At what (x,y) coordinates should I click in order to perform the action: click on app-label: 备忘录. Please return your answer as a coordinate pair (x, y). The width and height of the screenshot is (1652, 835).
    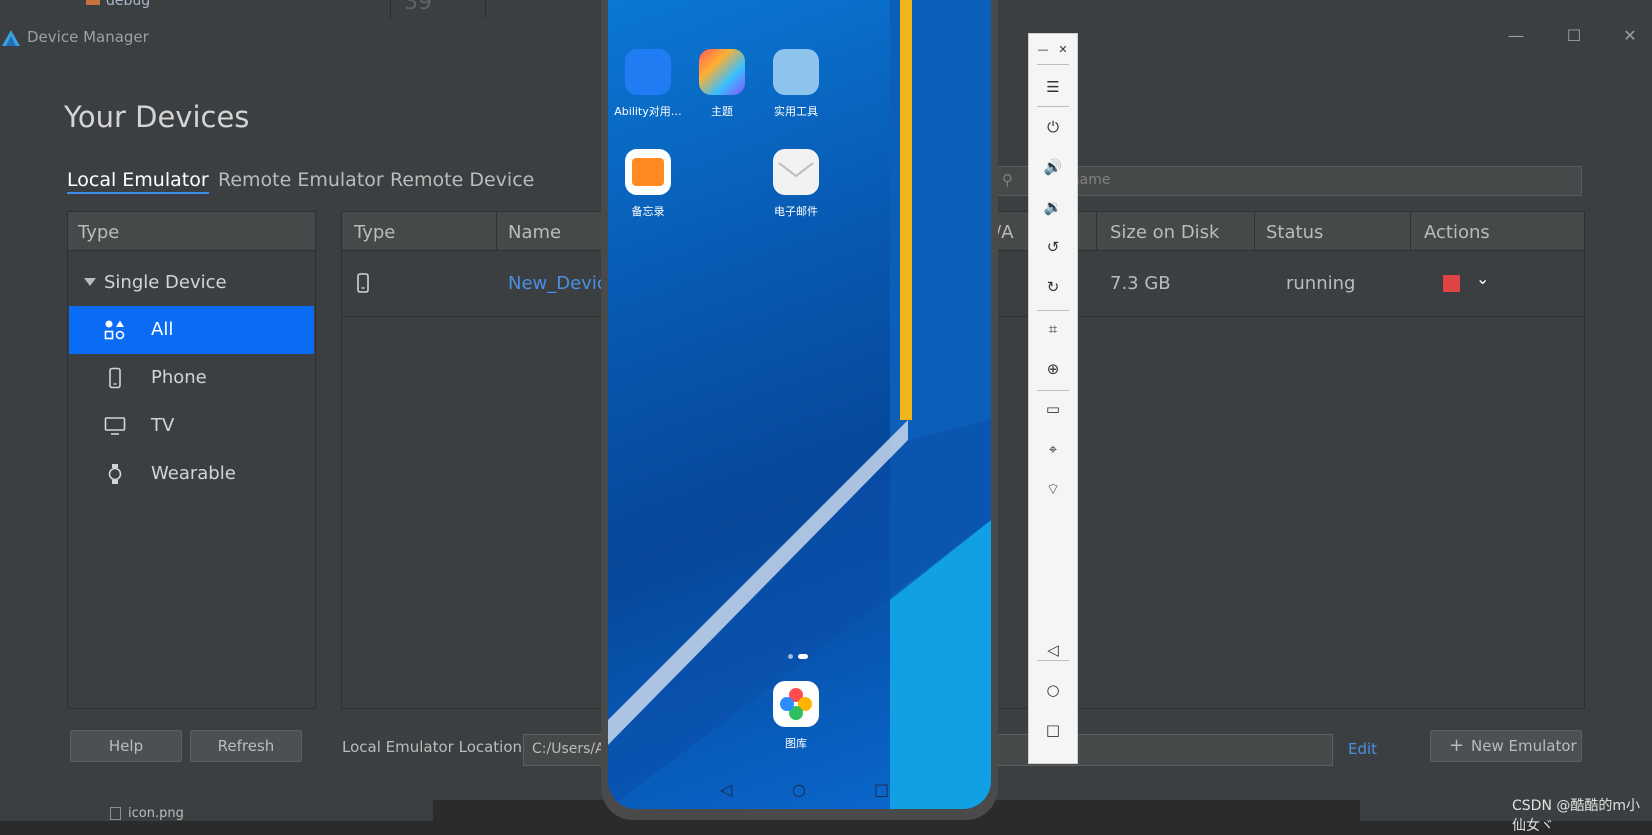
    Looking at the image, I should click on (648, 211).